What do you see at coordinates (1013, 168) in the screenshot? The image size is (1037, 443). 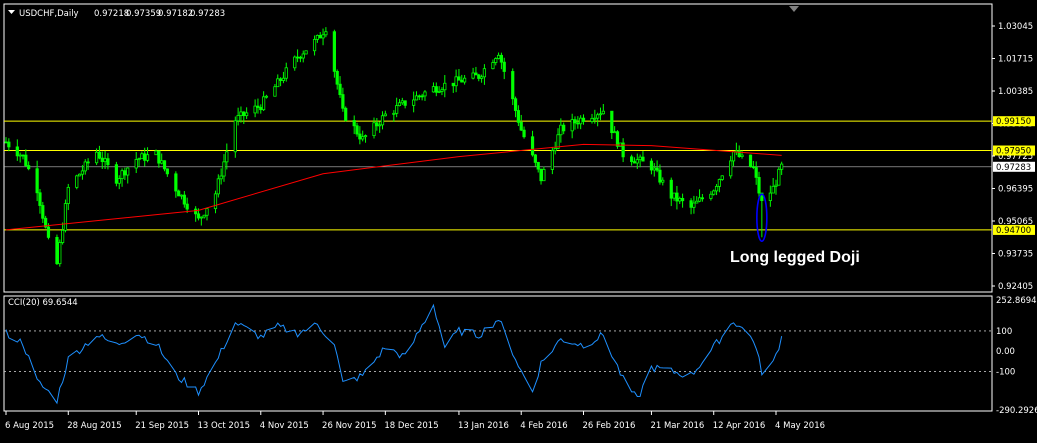 I see `current-price-label: 0.97283` at bounding box center [1013, 168].